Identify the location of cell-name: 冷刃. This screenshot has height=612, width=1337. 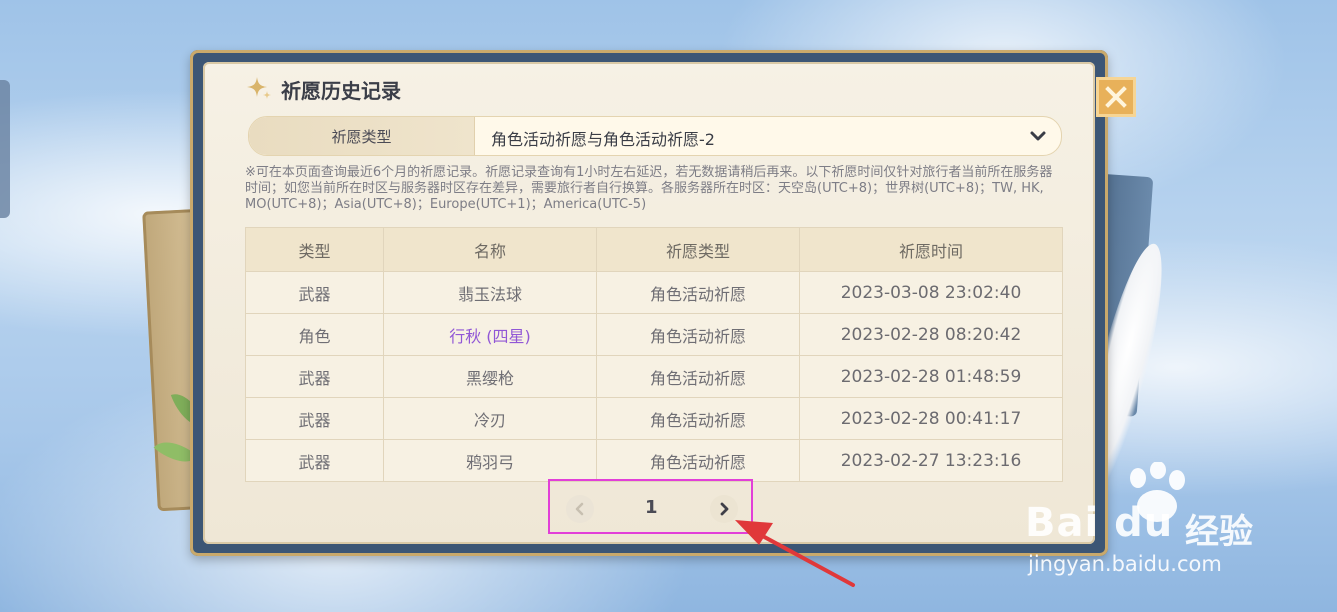
(490, 418).